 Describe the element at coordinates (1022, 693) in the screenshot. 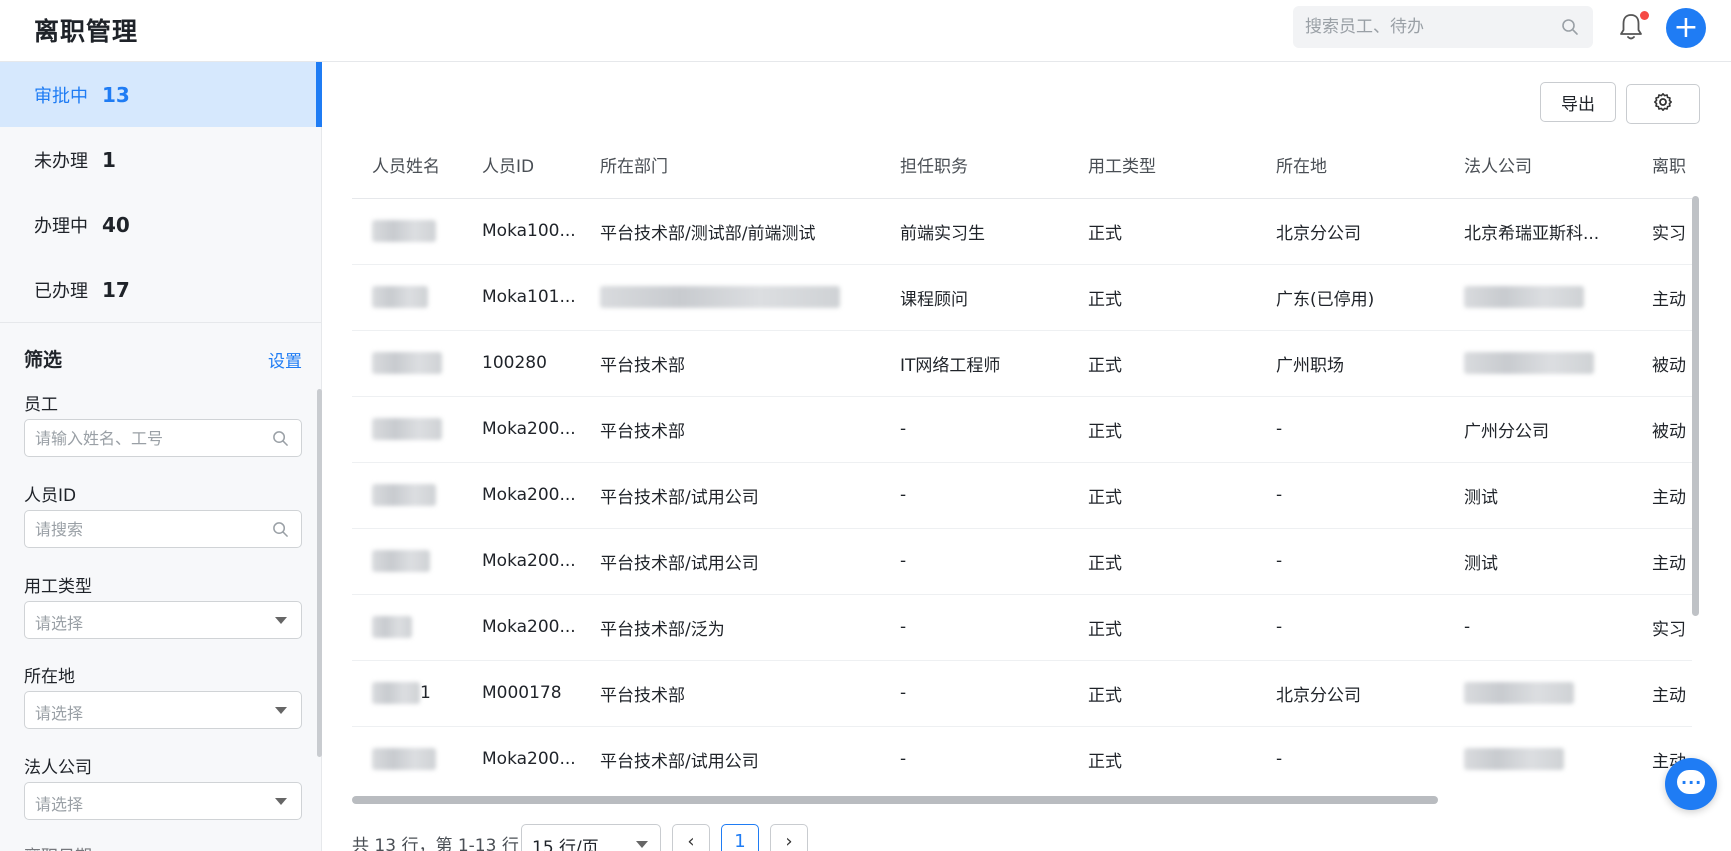

I see `table-row: 1 M000178 平台技术部 - 正式 北京分公司 主动` at that location.